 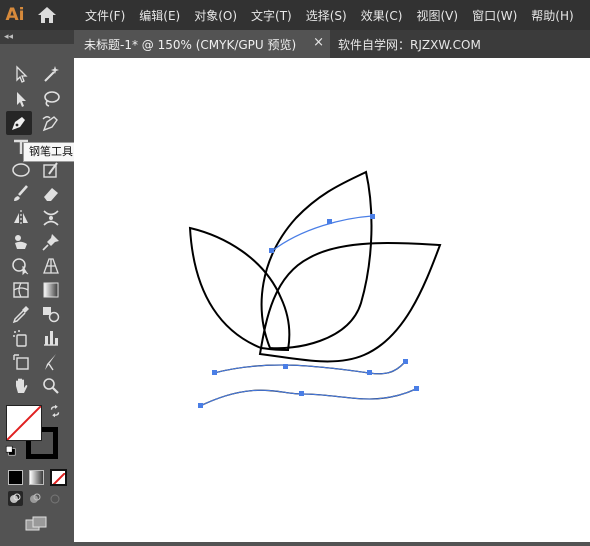 What do you see at coordinates (21, 194) in the screenshot?
I see `paintbrush-tool-icon` at bounding box center [21, 194].